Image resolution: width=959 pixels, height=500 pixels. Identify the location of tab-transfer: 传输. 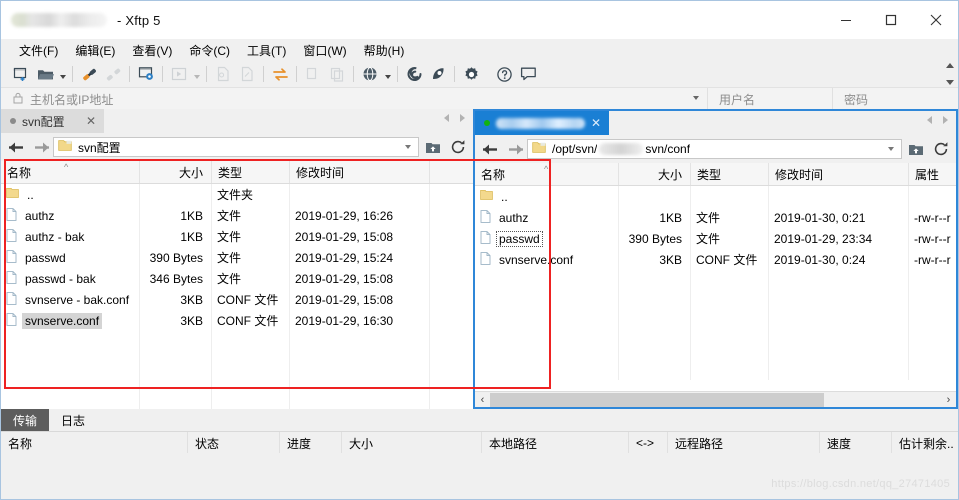
(25, 420).